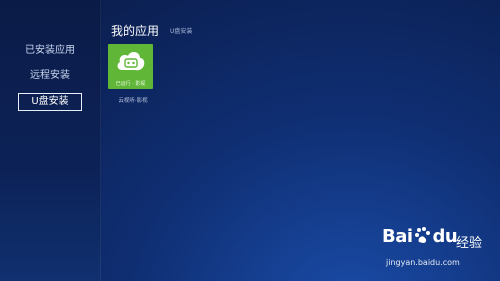 This screenshot has height=281, width=500. Describe the element at coordinates (131, 61) in the screenshot. I see `cloud-face-icon` at that location.